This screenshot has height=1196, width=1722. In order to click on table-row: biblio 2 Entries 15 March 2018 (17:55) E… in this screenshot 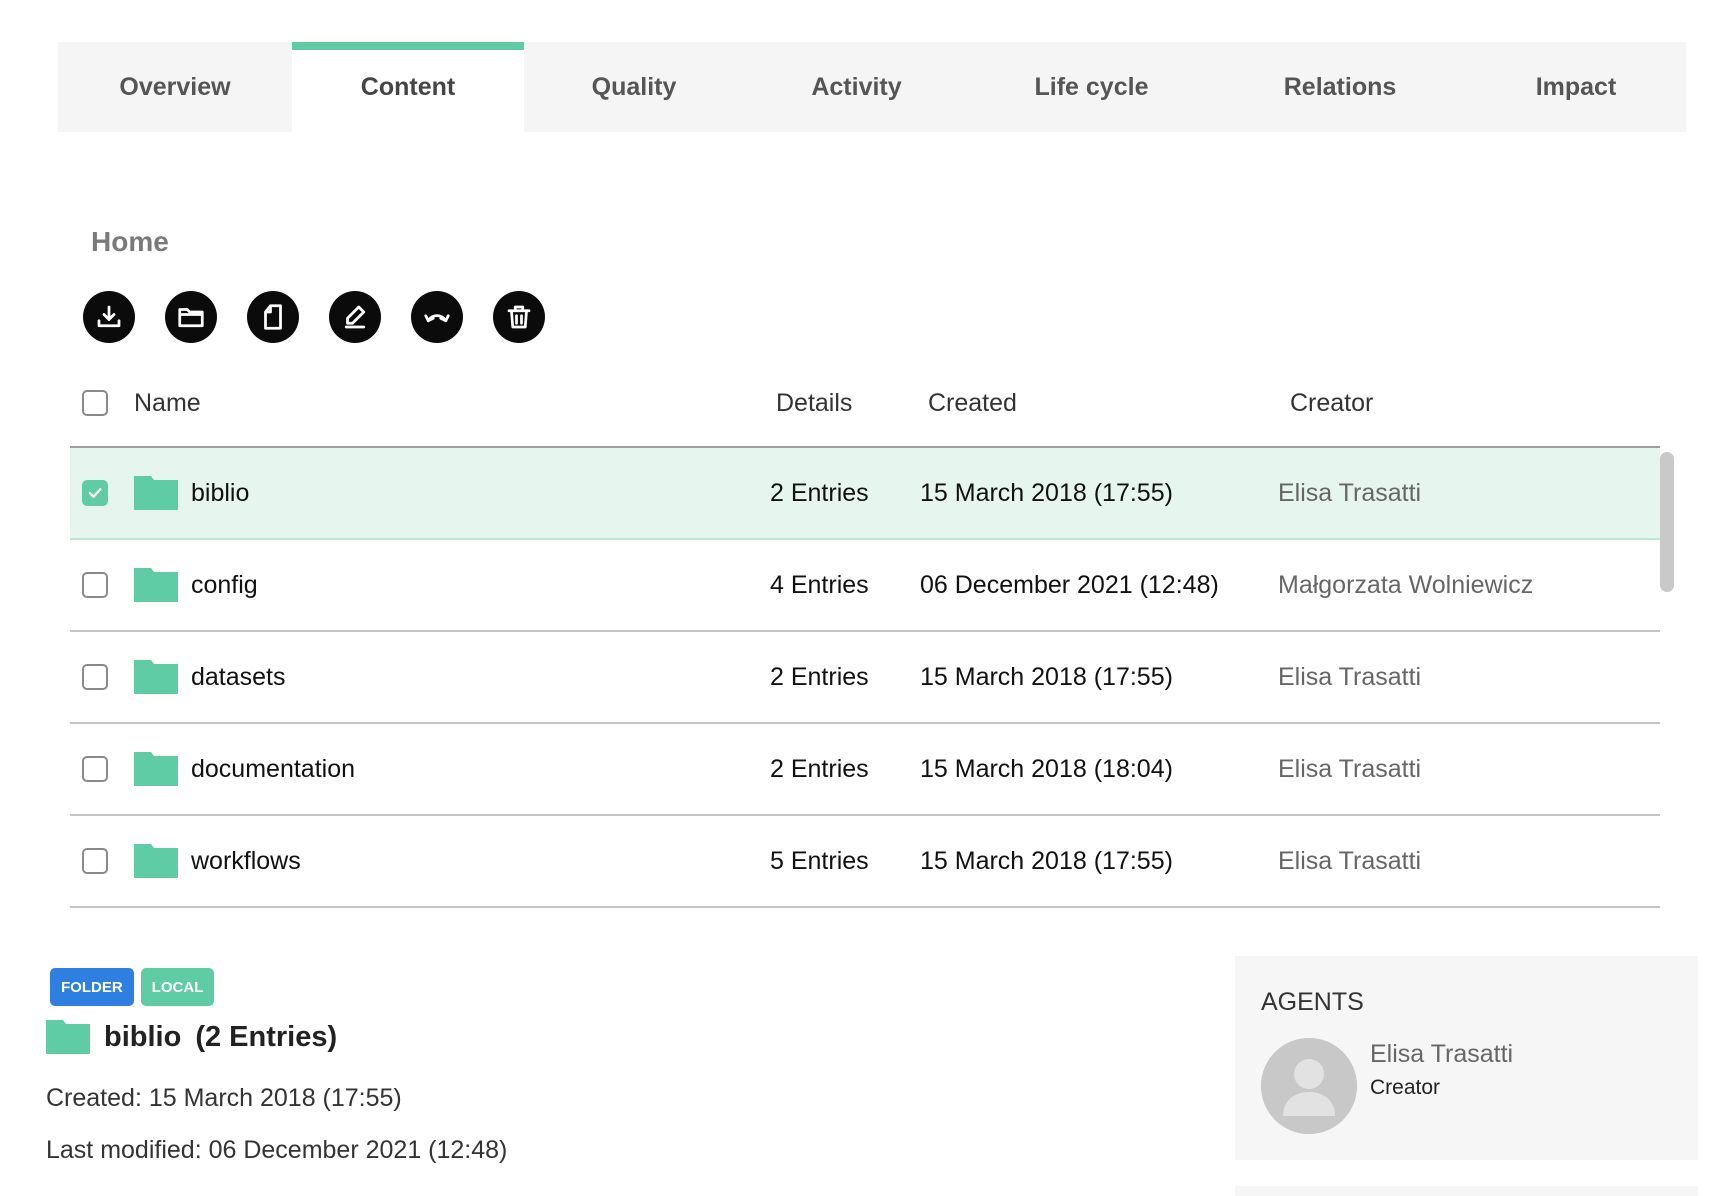, I will do `click(865, 494)`.